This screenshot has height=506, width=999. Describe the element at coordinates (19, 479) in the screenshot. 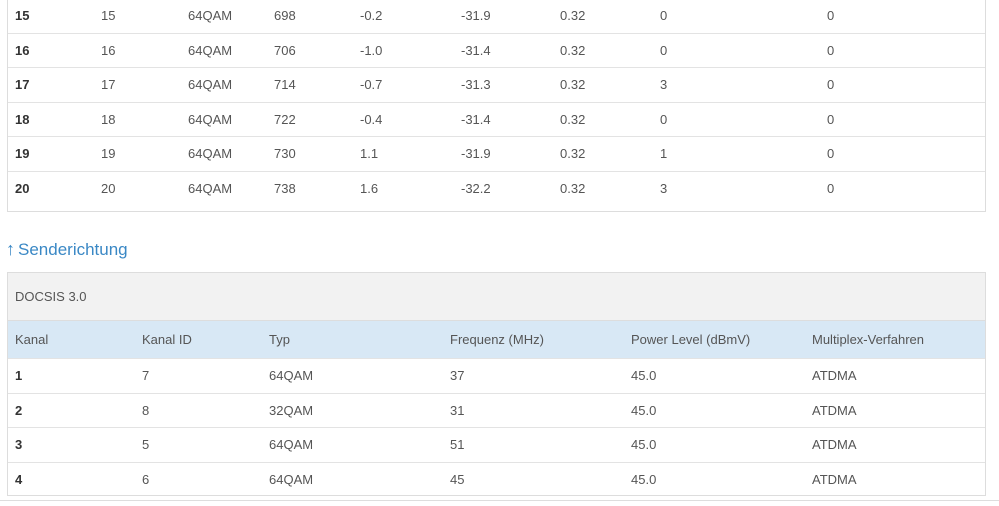

I see `table-cell: 4` at that location.